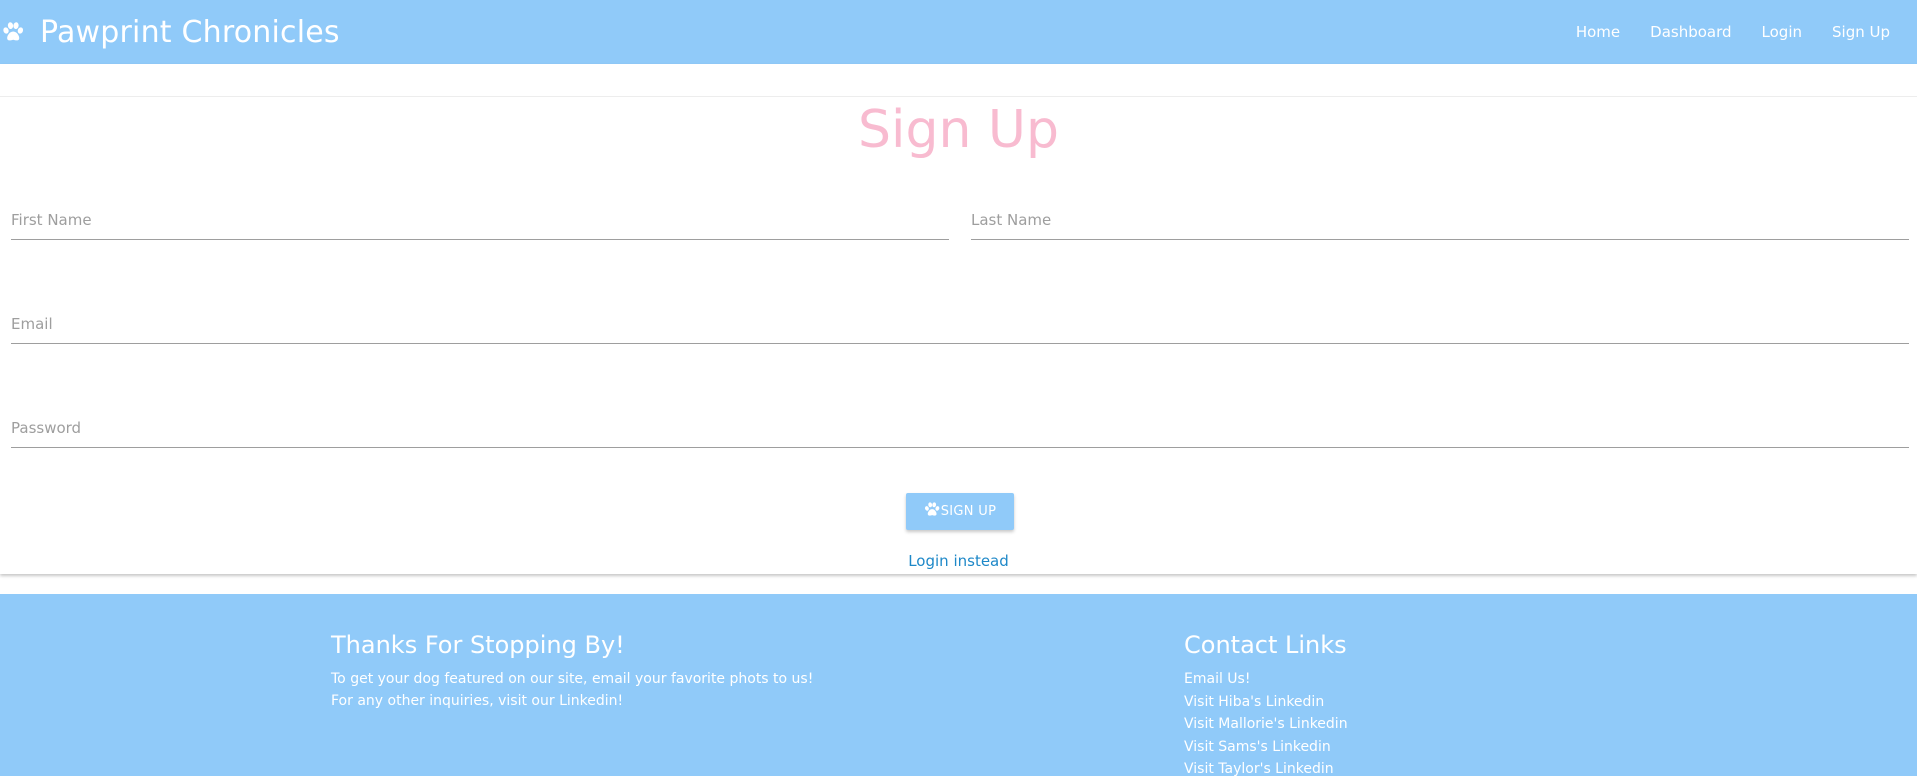 Image resolution: width=1917 pixels, height=781 pixels. What do you see at coordinates (958, 130) in the screenshot?
I see `page-title: Sign Up` at bounding box center [958, 130].